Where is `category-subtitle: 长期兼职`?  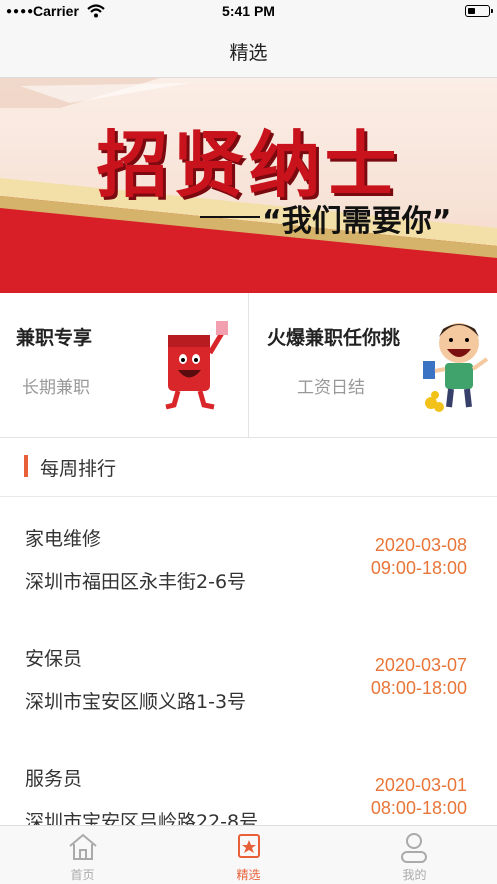 category-subtitle: 长期兼职 is located at coordinates (56, 388).